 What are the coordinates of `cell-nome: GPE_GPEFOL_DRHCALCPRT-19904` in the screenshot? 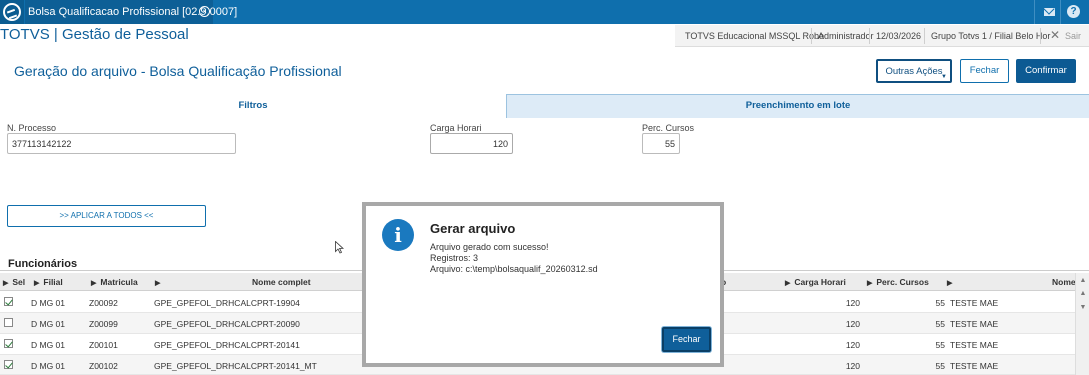 It's located at (227, 303).